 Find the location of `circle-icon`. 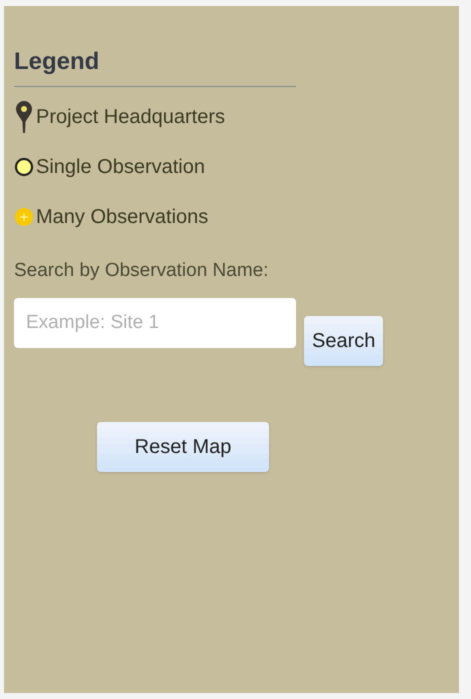

circle-icon is located at coordinates (24, 167).